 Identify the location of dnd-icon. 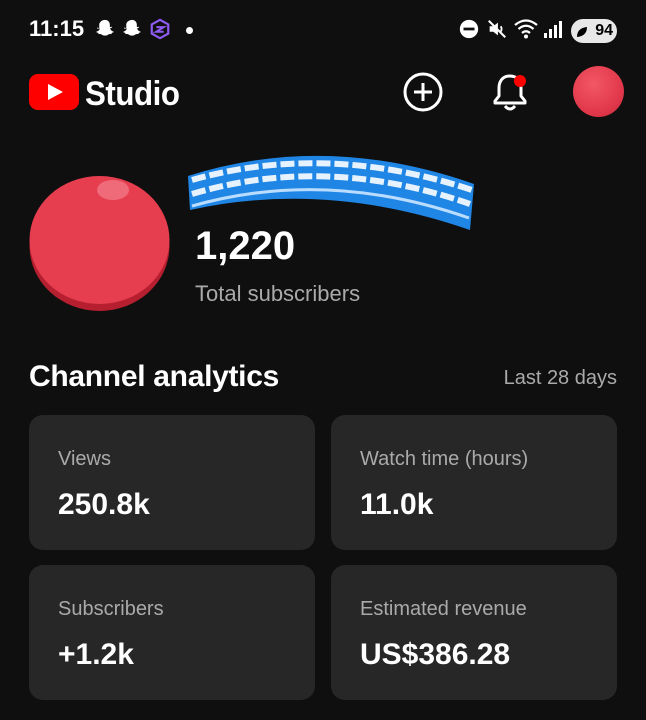
(469, 31).